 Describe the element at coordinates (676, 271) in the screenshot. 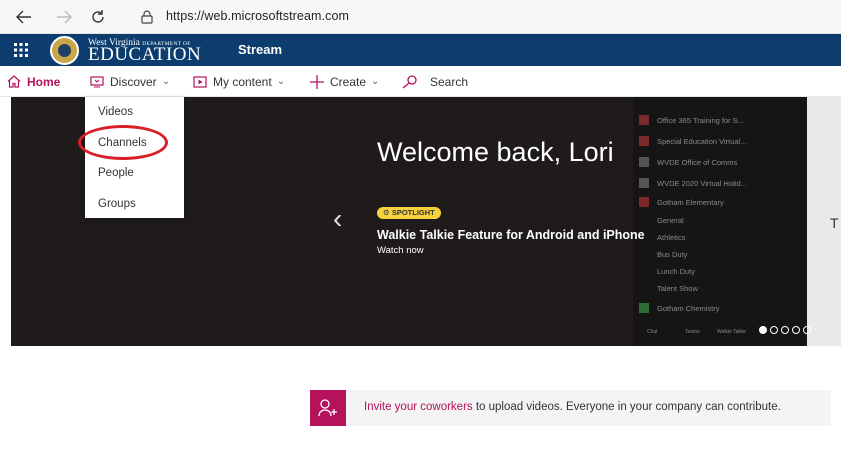

I see `panel-row: Lunch Duty` at that location.